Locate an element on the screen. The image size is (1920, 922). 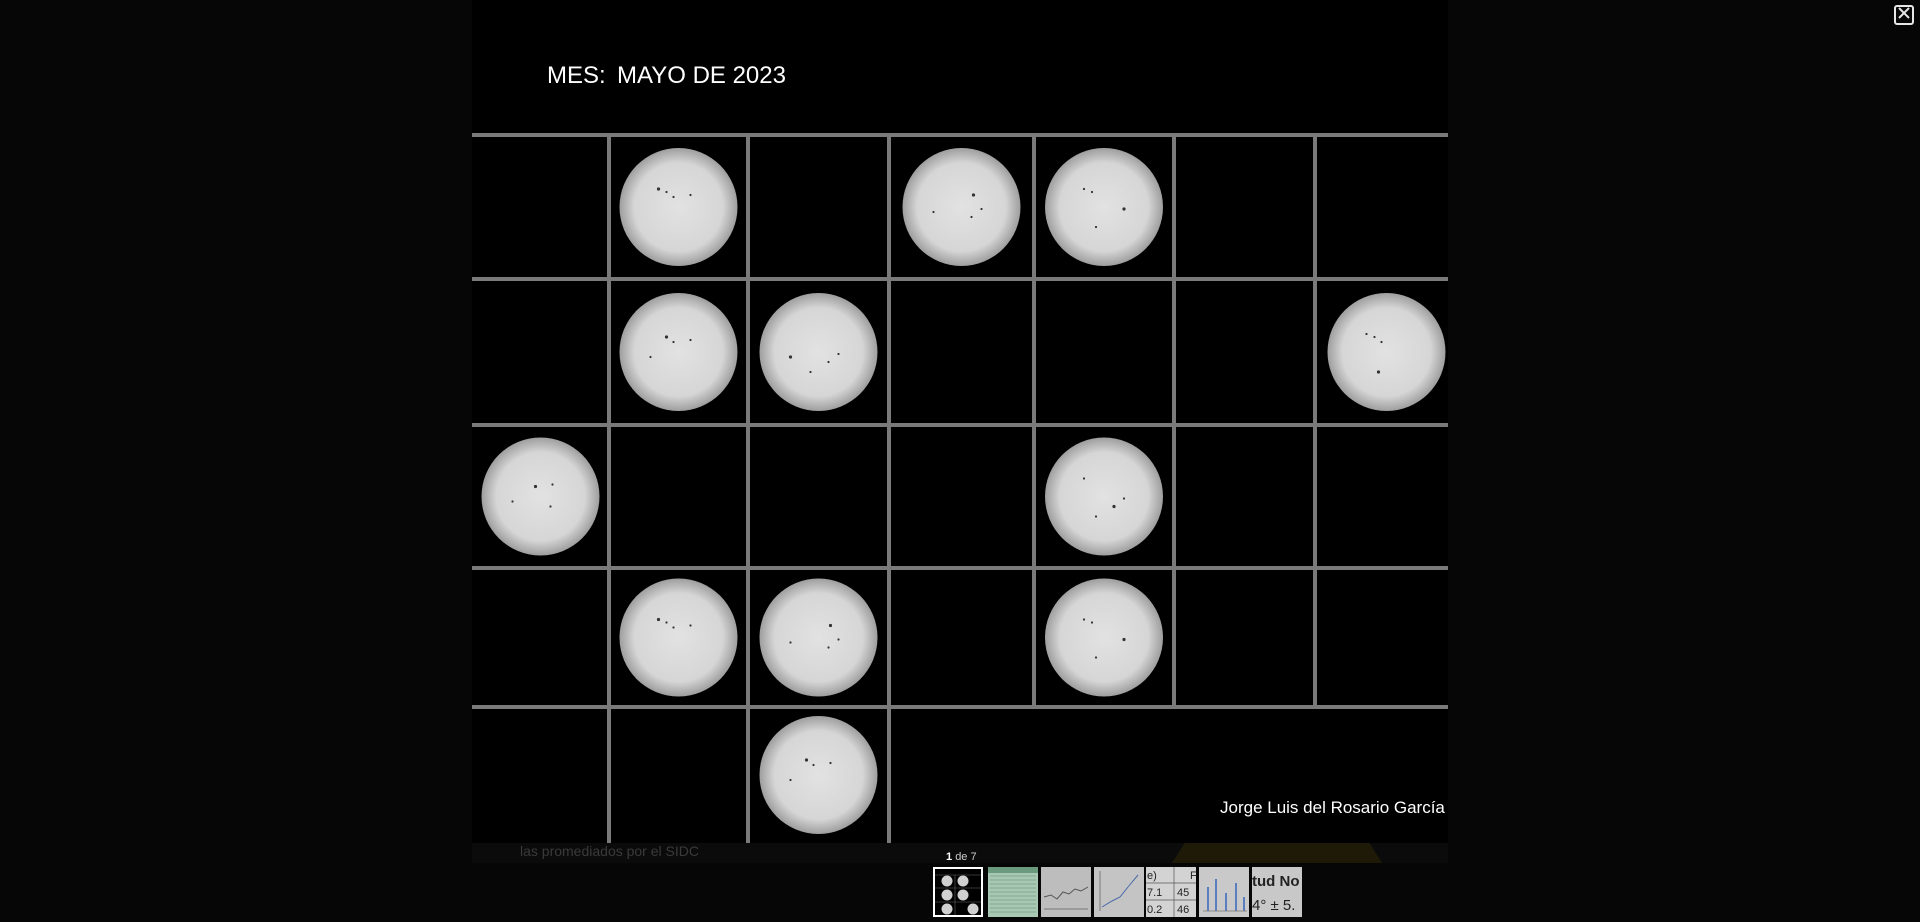
background-page-text: las promediados por el SIDC is located at coordinates (609, 851).